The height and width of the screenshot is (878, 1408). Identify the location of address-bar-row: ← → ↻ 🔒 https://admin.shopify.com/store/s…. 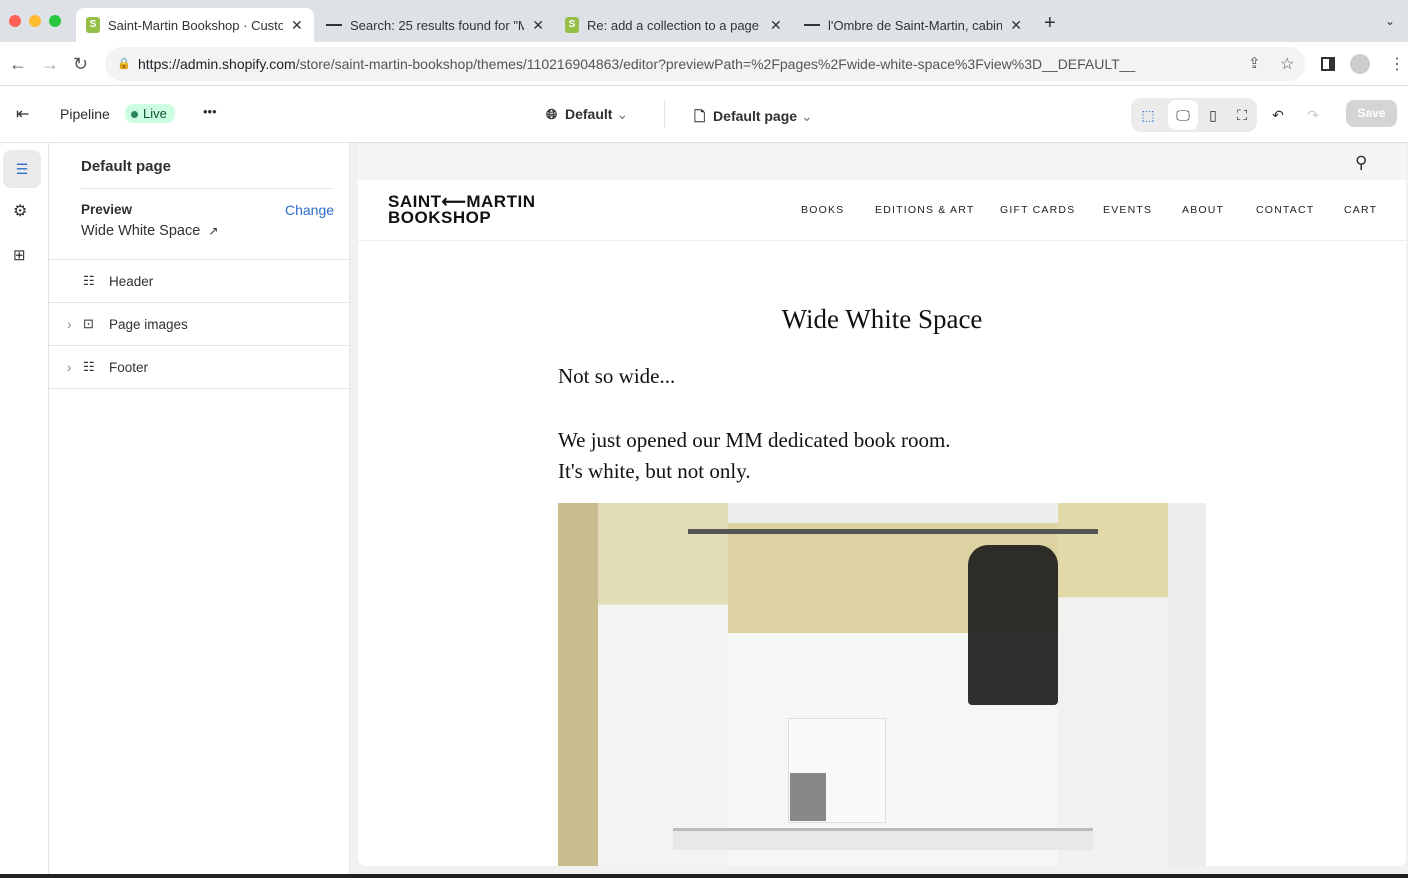
(704, 64).